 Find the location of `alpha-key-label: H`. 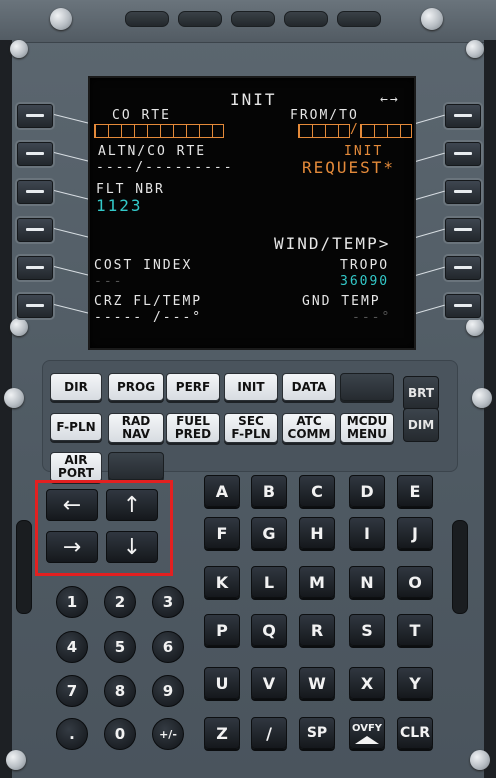

alpha-key-label: H is located at coordinates (317, 533).